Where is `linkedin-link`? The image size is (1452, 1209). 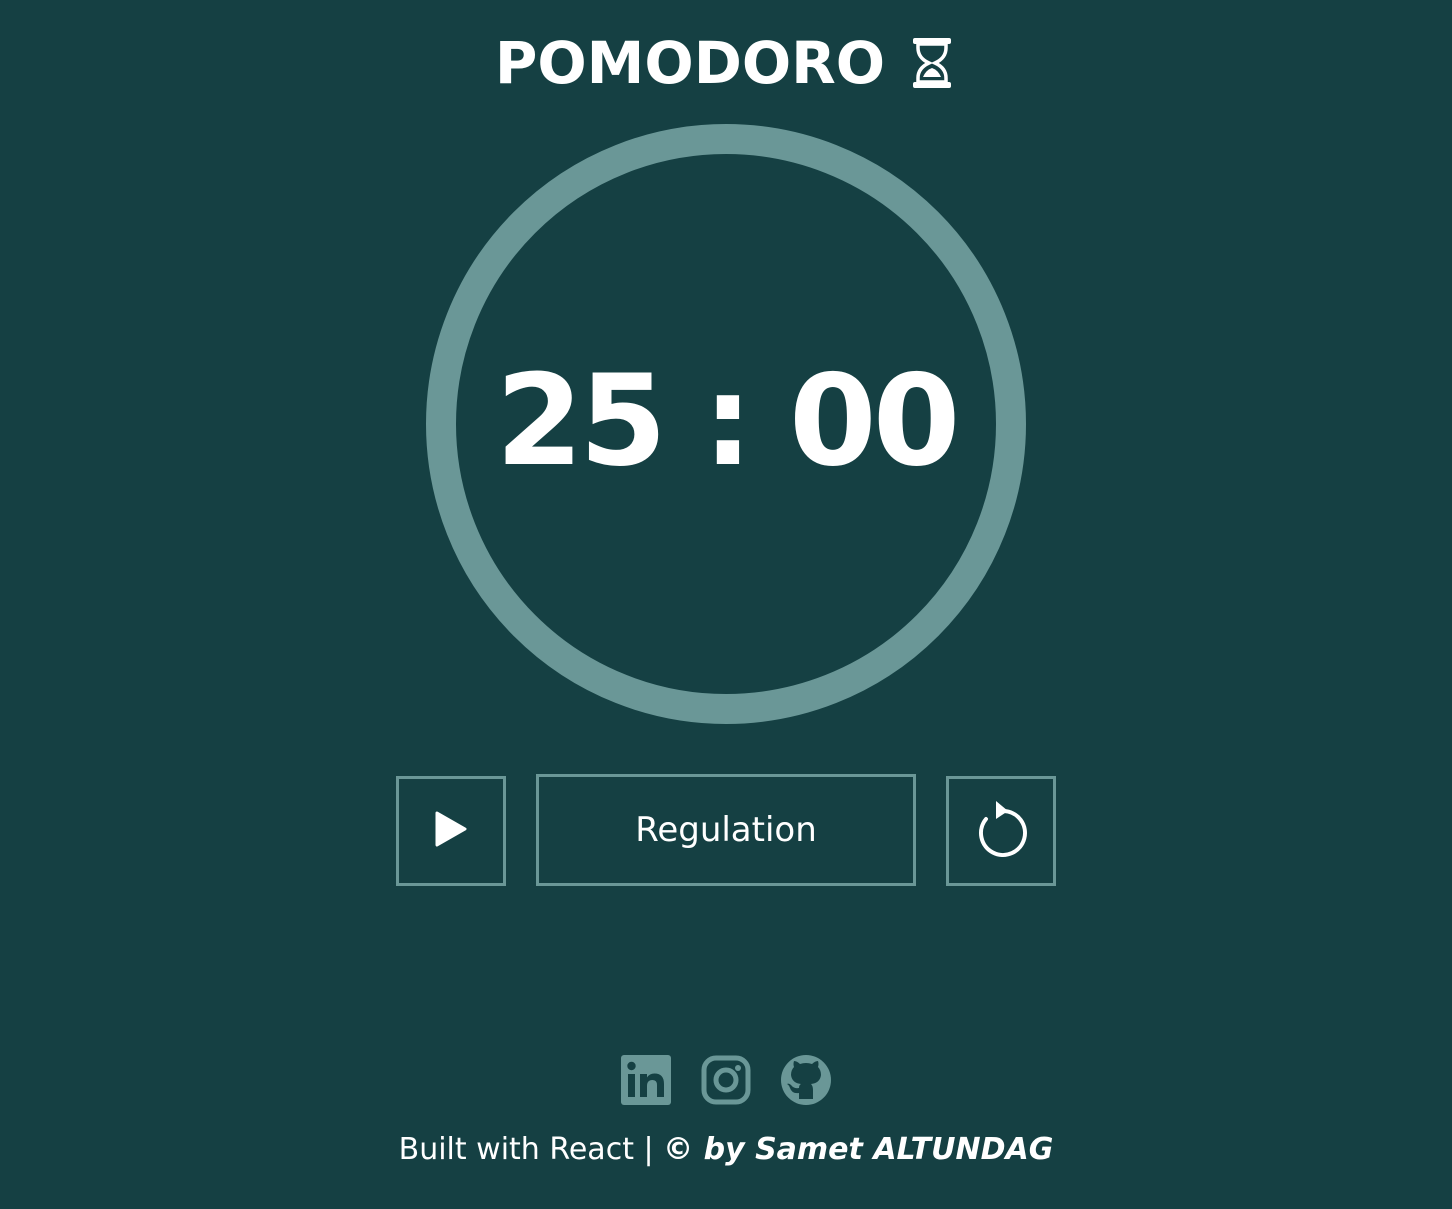
linkedin-link is located at coordinates (646, 1082).